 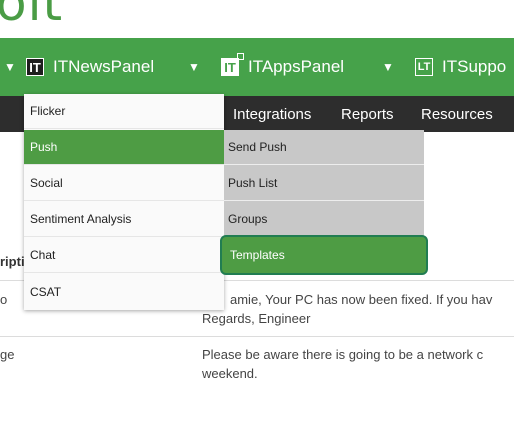 I want to click on subnav-resources: Resources, so click(x=457, y=114).